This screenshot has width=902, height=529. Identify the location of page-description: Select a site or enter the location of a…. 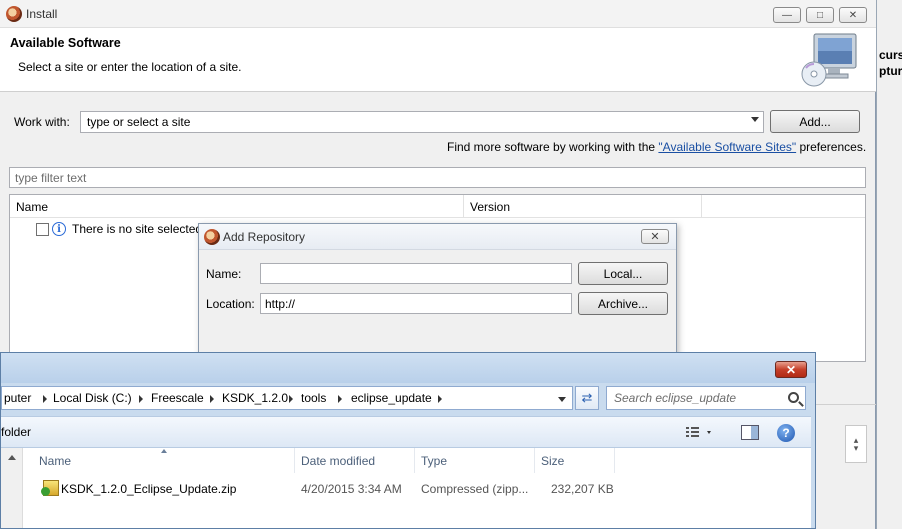
(130, 67).